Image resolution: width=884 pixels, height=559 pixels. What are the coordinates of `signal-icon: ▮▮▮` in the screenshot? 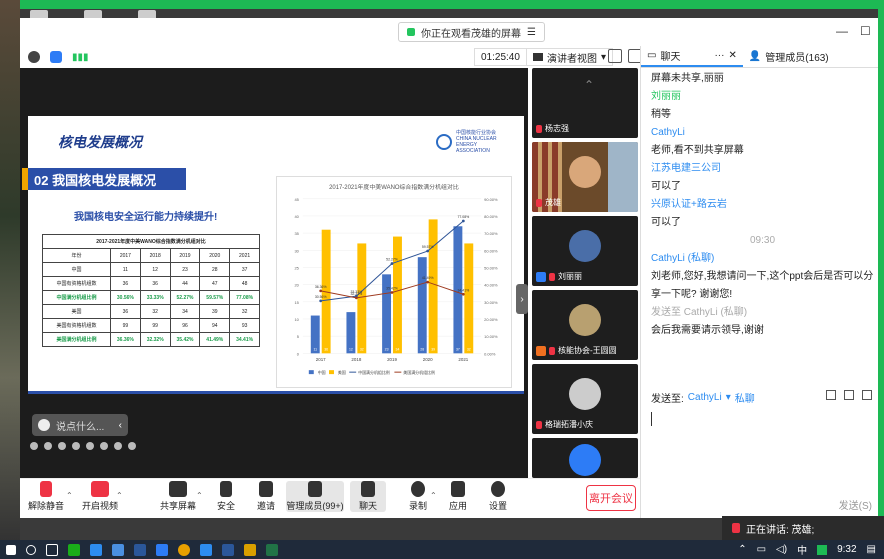 It's located at (80, 57).